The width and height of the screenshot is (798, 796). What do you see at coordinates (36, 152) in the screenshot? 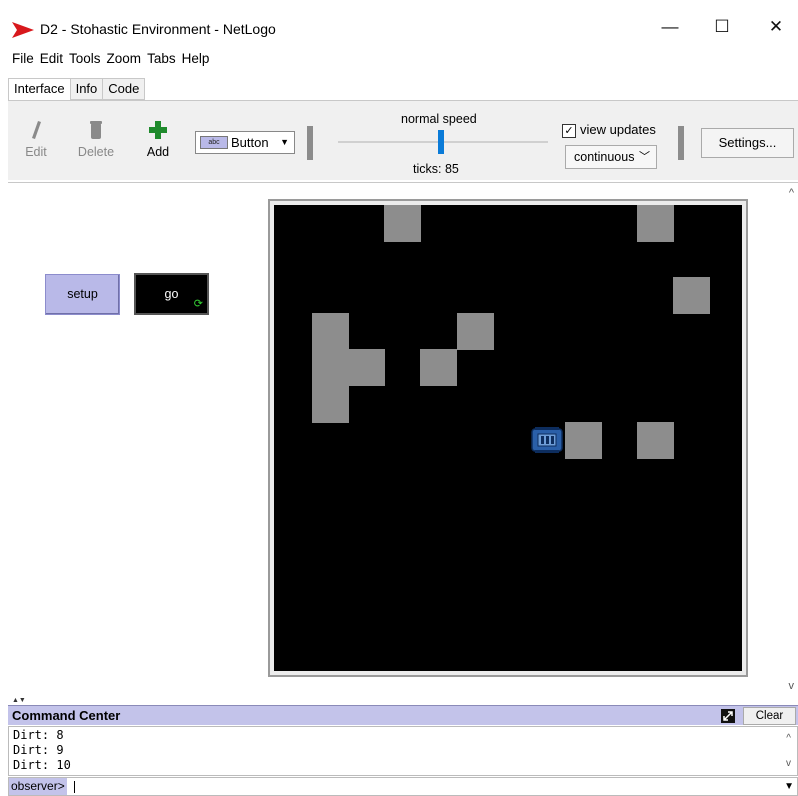
I see `edit-label: Edit` at bounding box center [36, 152].